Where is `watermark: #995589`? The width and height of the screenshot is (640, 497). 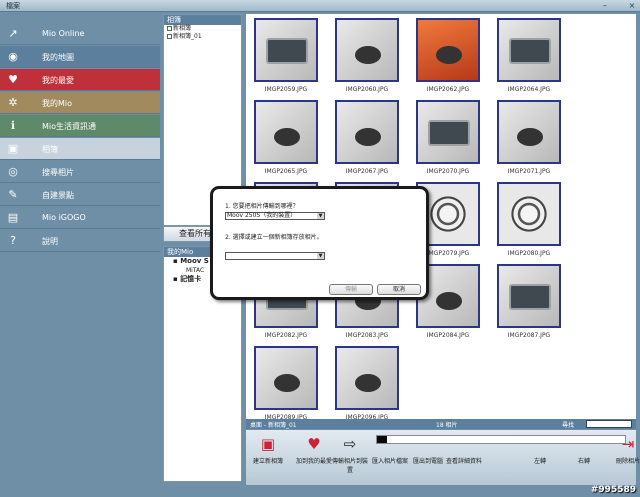 watermark: #995589 is located at coordinates (613, 490).